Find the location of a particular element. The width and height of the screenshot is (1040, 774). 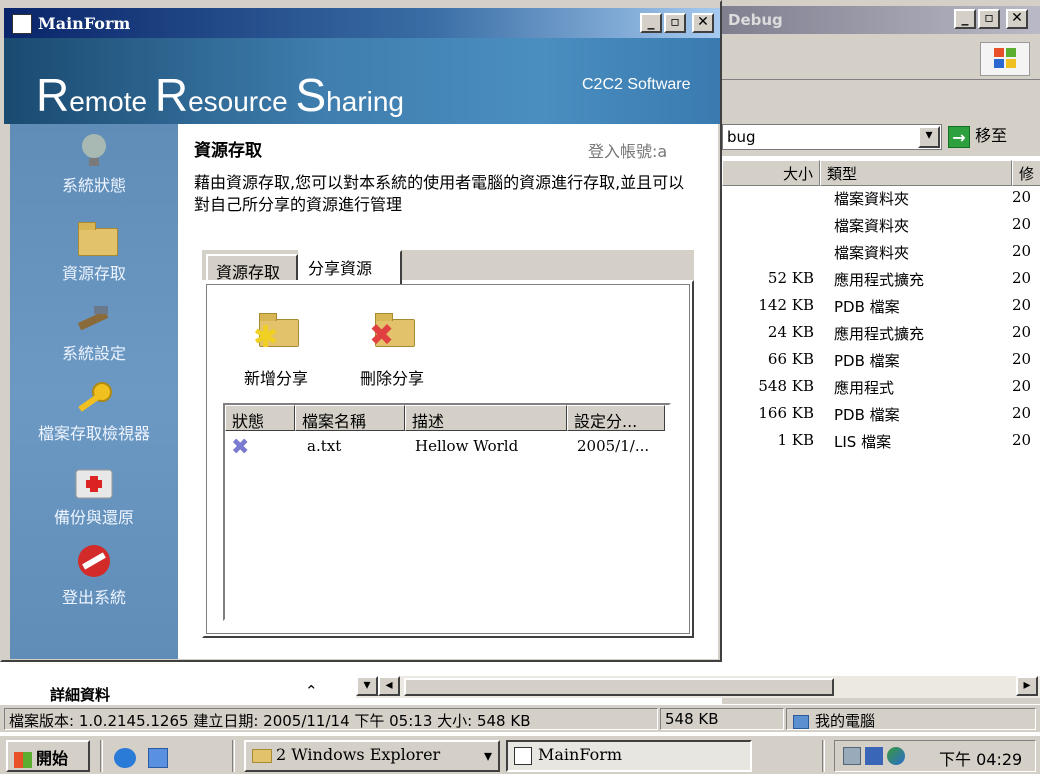

file-row: 548 KB 應用程式 20 is located at coordinates (881, 390).